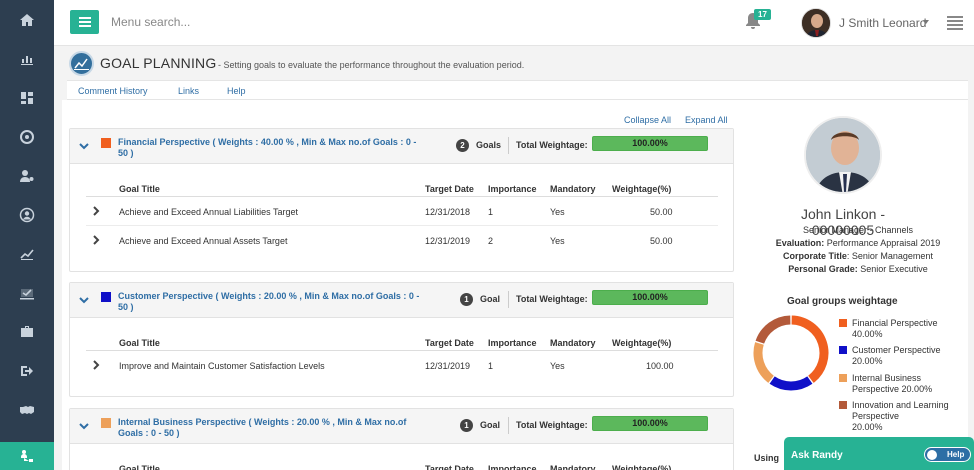  I want to click on evaluation-label: Evaluation:, so click(800, 243).